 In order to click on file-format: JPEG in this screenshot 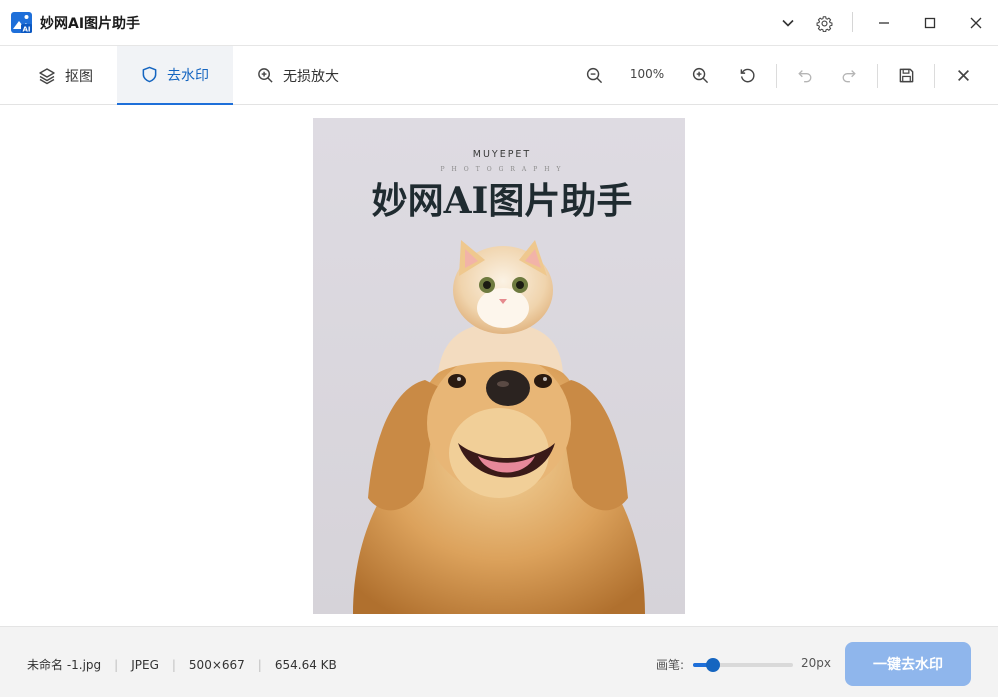, I will do `click(145, 664)`.